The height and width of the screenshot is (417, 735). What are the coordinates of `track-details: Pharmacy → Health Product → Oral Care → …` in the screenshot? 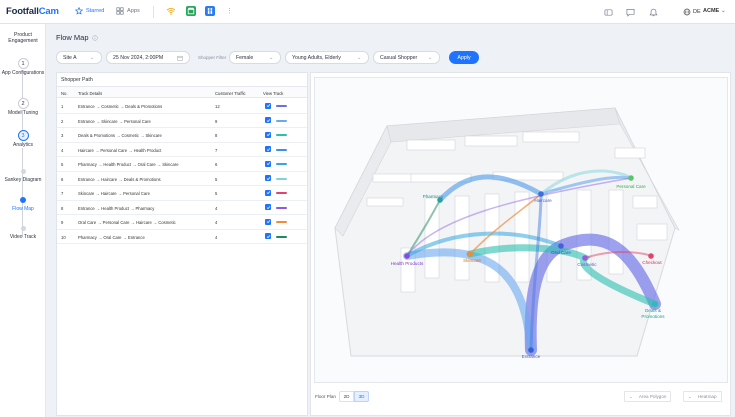 It's located at (128, 164).